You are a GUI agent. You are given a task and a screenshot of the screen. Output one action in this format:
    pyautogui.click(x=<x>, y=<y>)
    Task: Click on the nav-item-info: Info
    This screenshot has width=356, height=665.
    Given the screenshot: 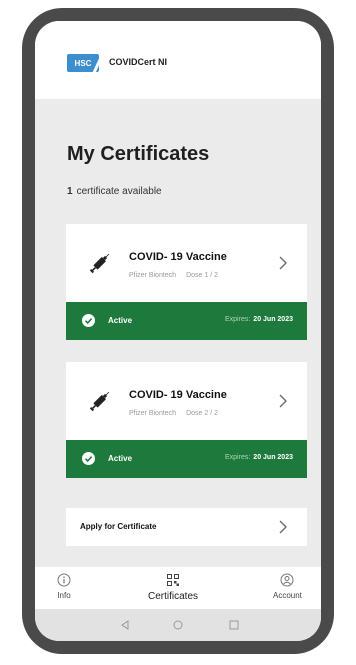 What is the action you would take?
    pyautogui.click(x=64, y=586)
    